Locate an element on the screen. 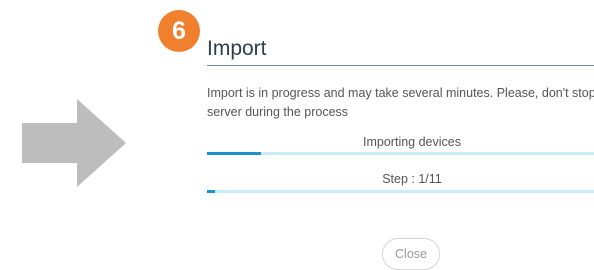  close-button: Close is located at coordinates (411, 254).